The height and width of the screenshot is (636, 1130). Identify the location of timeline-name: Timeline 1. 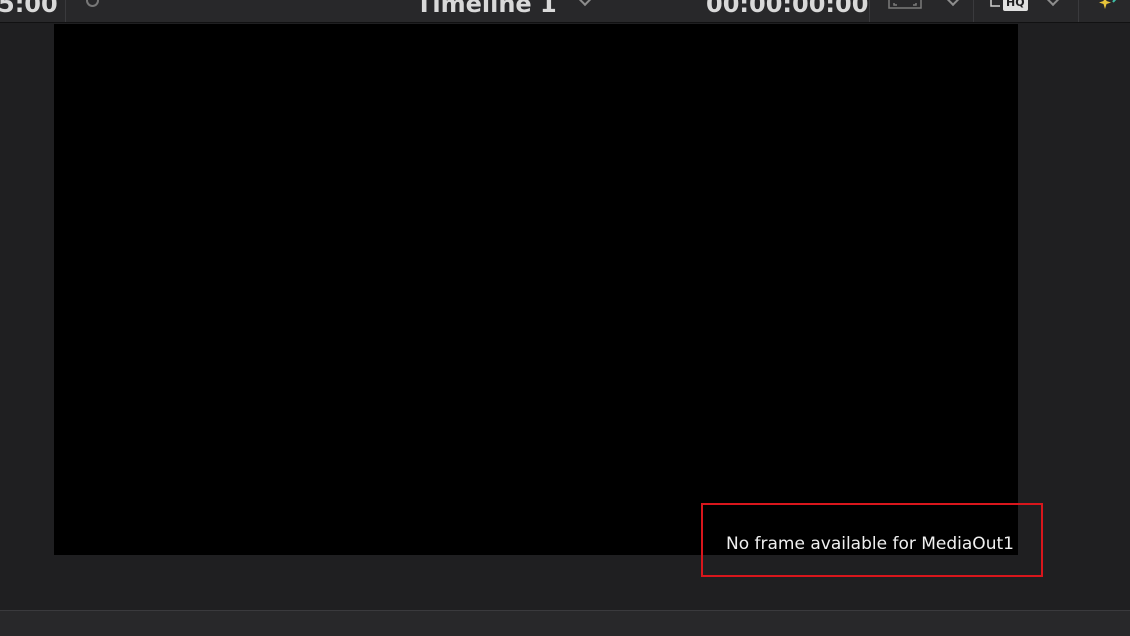
(486, 9).